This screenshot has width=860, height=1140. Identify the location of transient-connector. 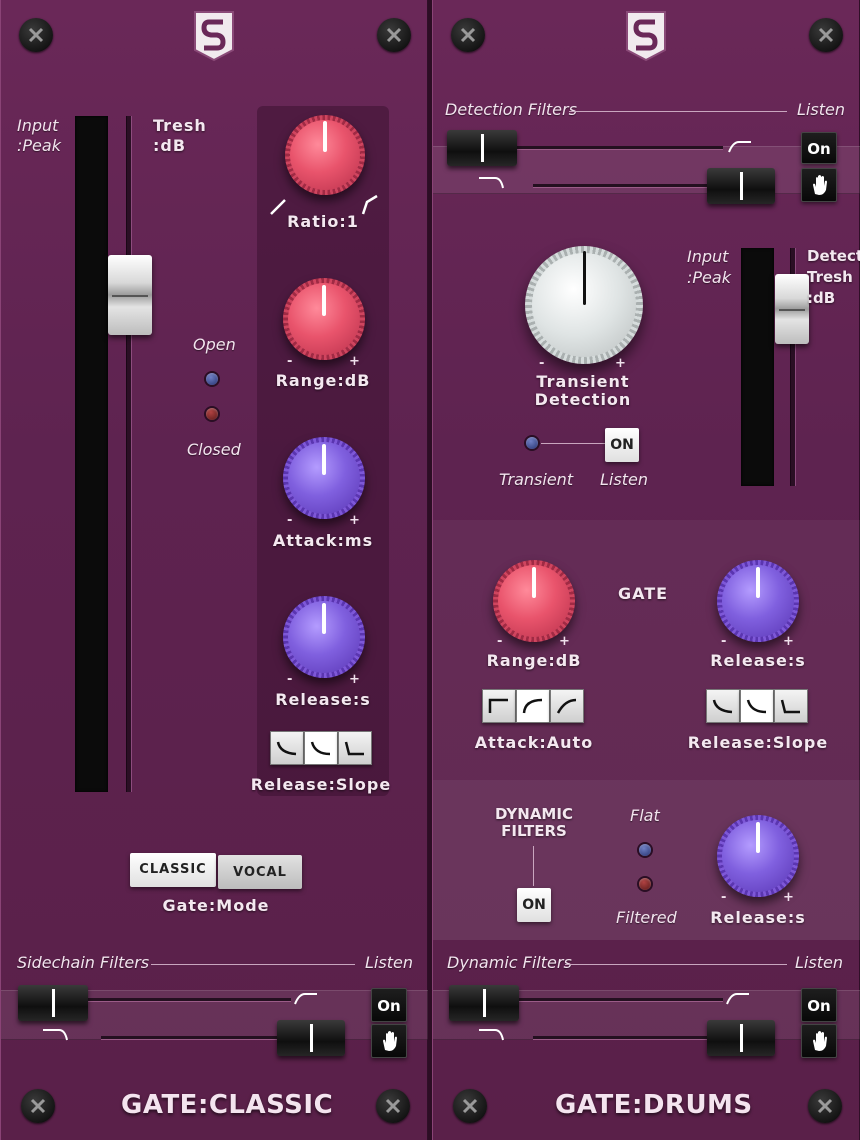
(573, 443).